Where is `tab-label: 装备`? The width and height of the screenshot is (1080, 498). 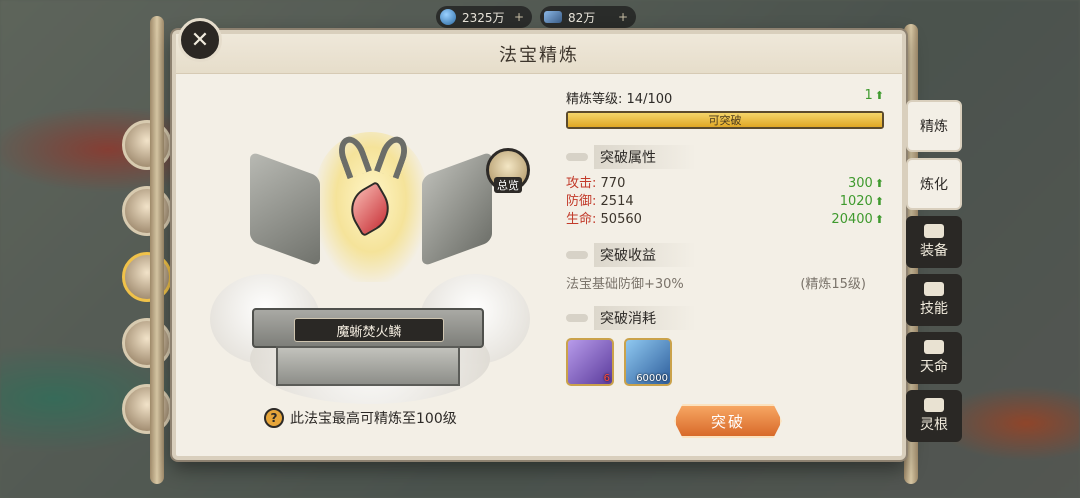 tab-label: 装备 is located at coordinates (934, 251).